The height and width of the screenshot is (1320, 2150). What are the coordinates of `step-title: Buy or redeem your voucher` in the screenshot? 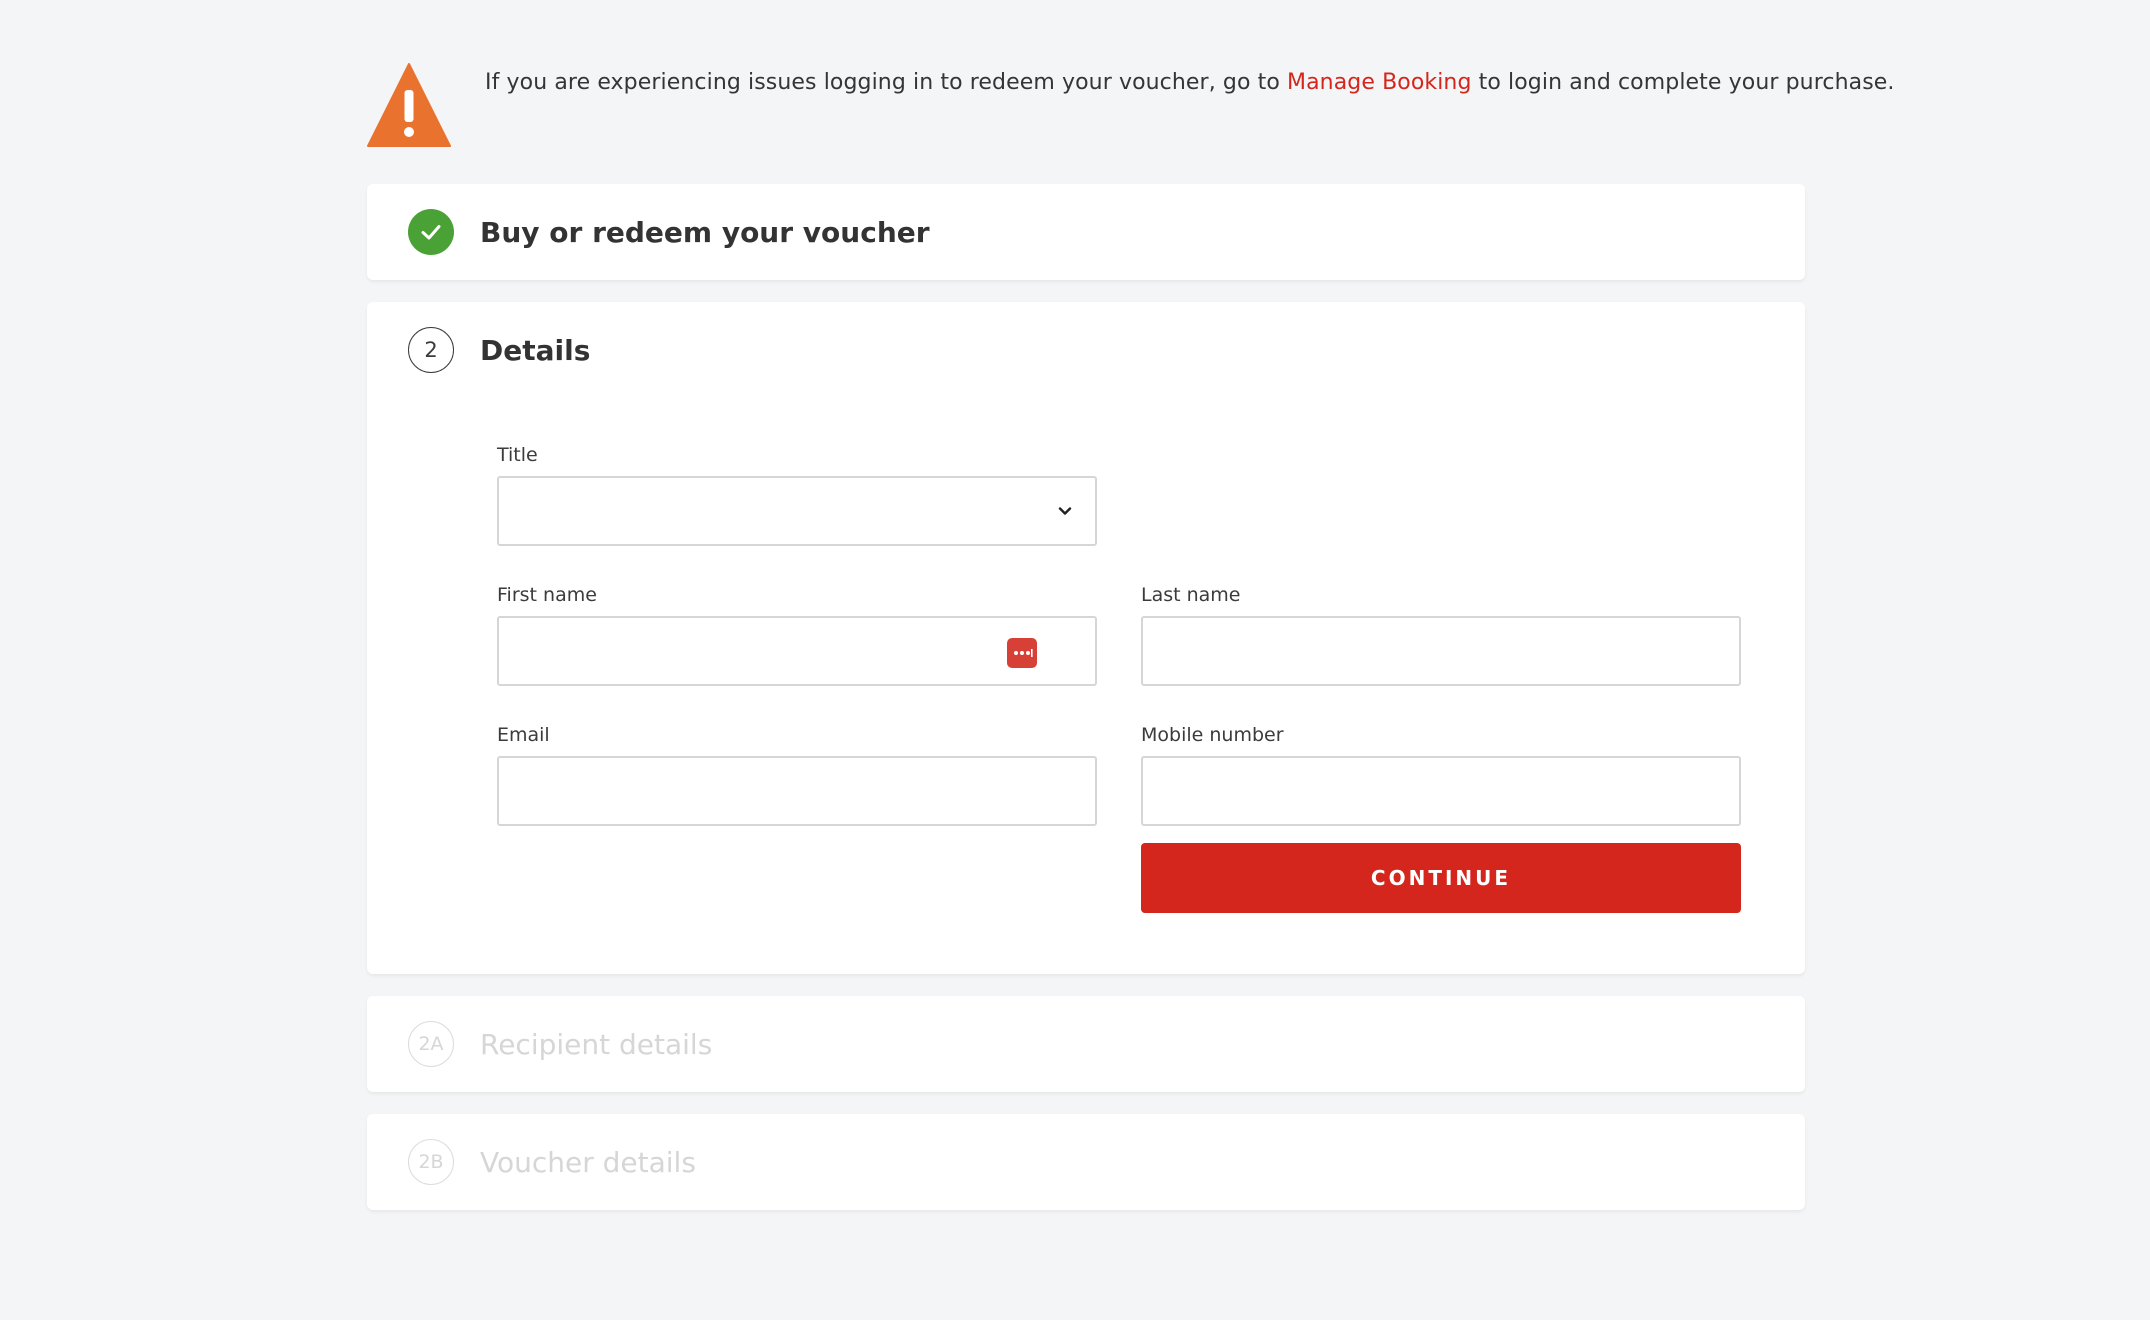 It's located at (705, 232).